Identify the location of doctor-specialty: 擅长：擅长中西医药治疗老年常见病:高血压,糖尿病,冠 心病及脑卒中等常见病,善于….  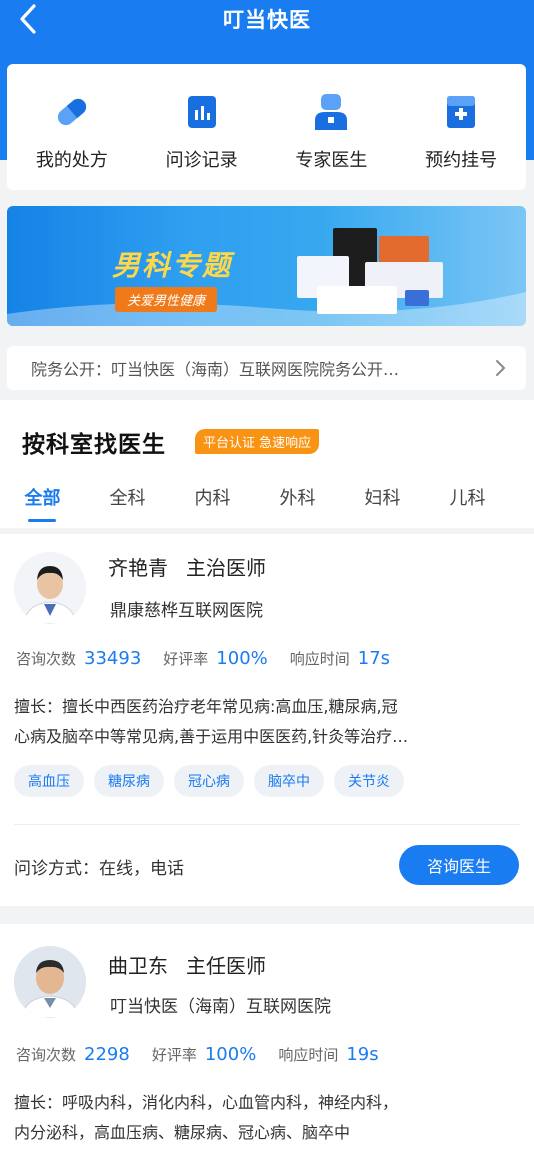
(267, 722).